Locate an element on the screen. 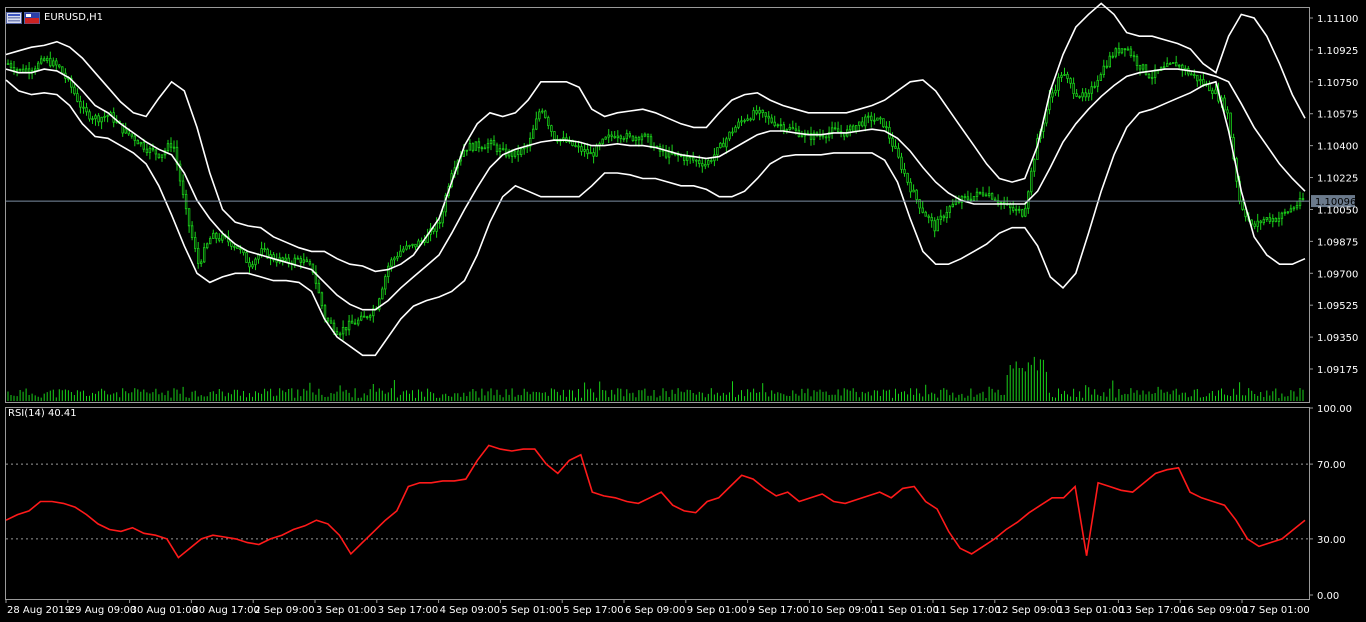  time-tick-label: 5 Sep 17:00 is located at coordinates (593, 610).